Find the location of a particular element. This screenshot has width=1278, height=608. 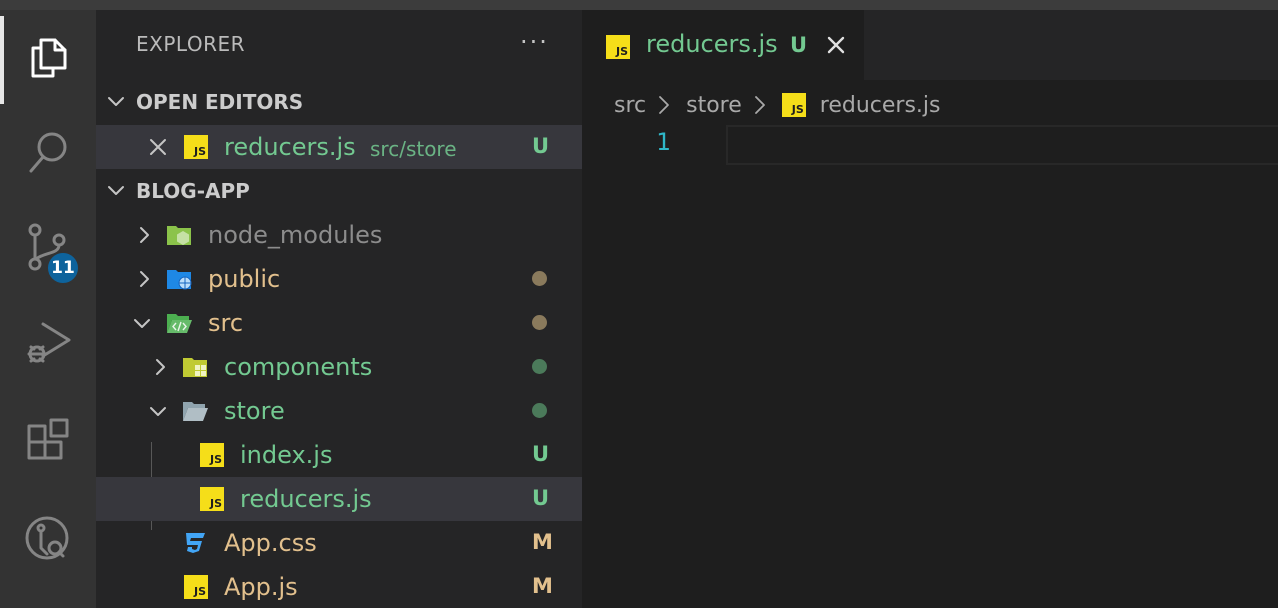

open-editor-item-reducers: JS reducers.js src/store U is located at coordinates (339, 147).